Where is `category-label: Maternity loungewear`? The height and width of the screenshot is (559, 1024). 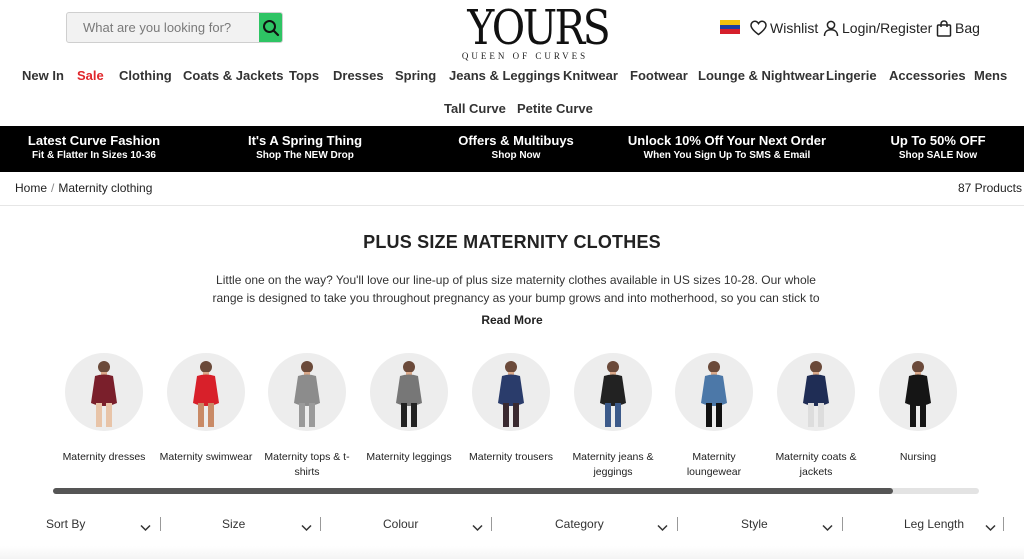
category-label: Maternity loungewear is located at coordinates (714, 464).